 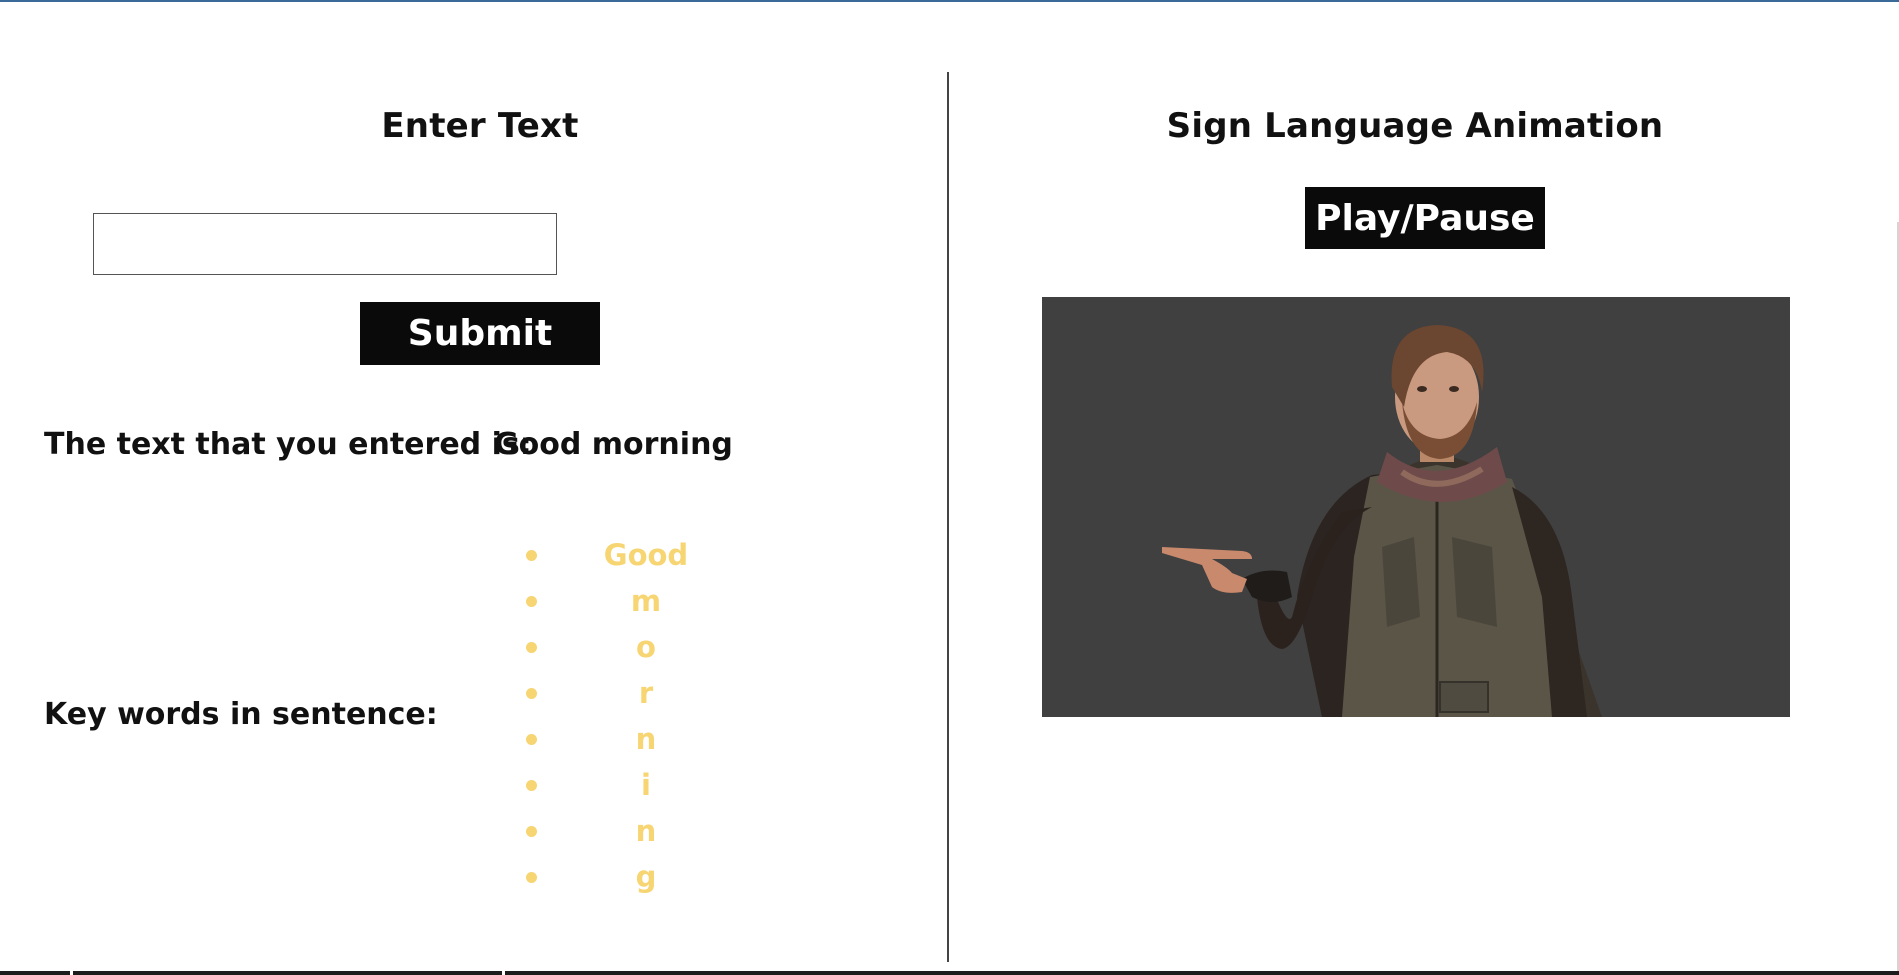 I want to click on keyword-item: i, so click(x=630, y=785).